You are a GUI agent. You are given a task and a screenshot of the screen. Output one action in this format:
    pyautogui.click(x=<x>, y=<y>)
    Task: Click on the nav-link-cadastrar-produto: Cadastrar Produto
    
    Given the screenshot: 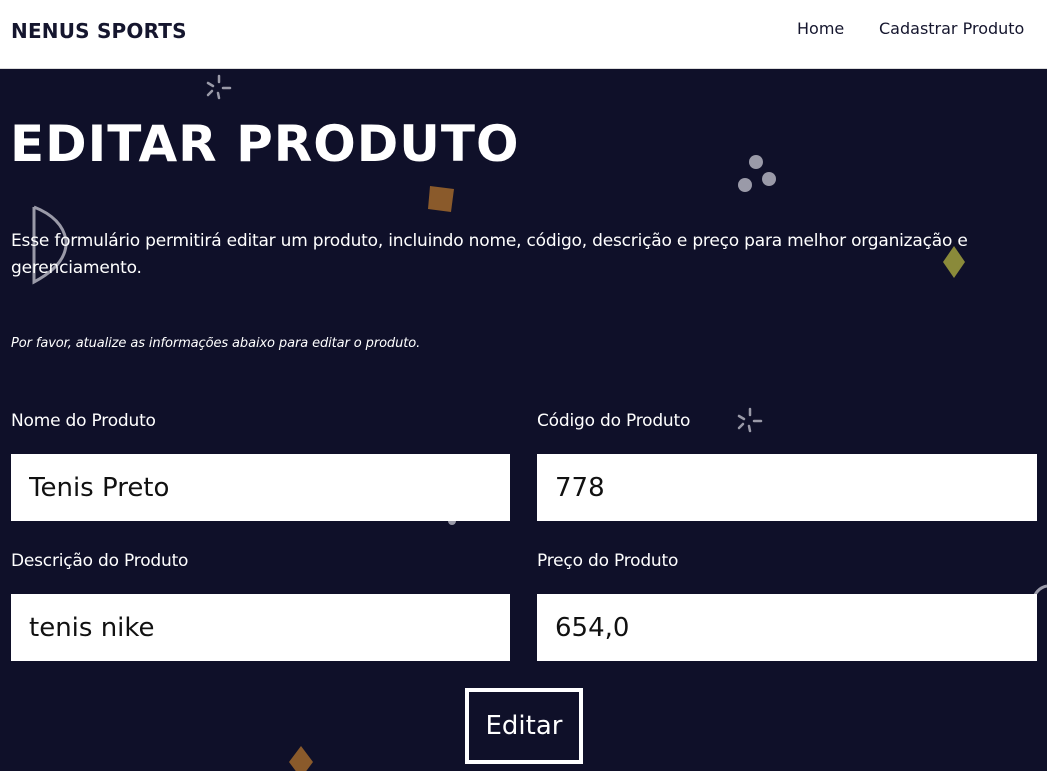 What is the action you would take?
    pyautogui.click(x=951, y=28)
    